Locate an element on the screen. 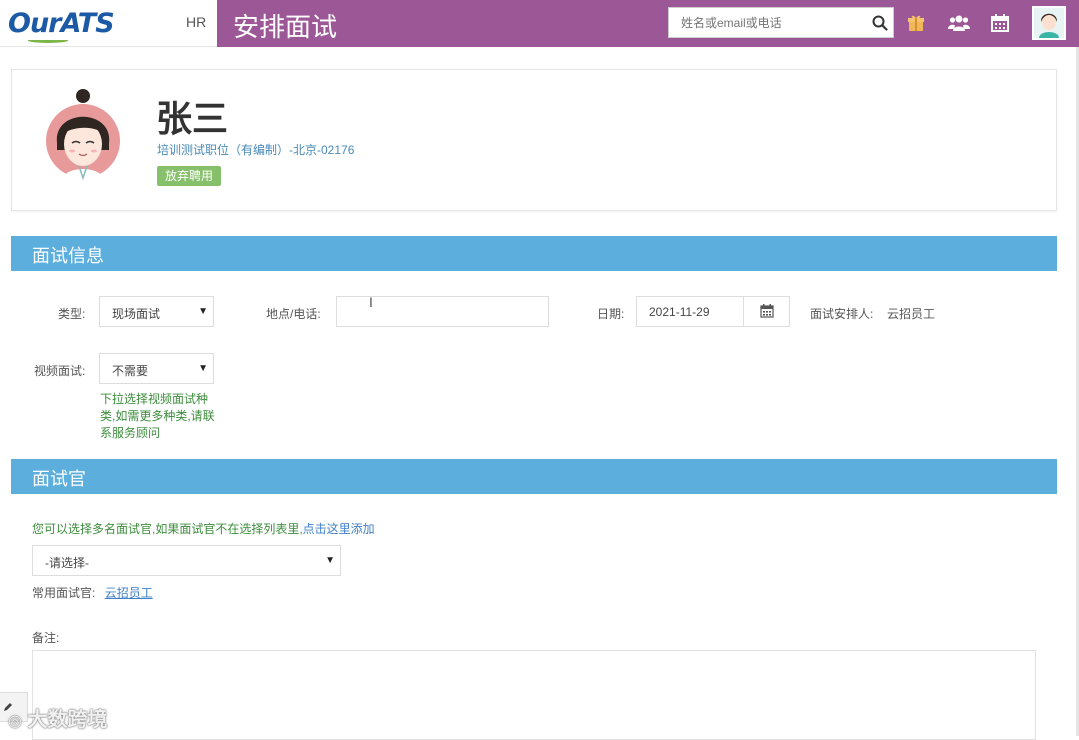 Image resolution: width=1079 pixels, height=740 pixels. date-field: 2021-11-29 is located at coordinates (713, 311).